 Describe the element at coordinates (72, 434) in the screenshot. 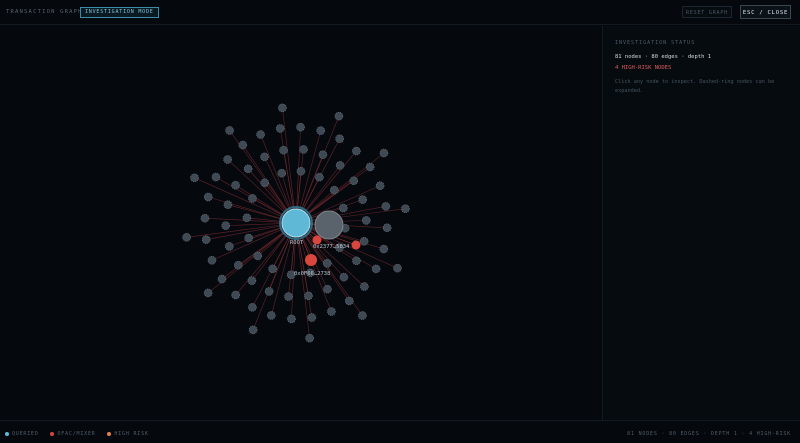

I see `legend-ofac-mixer: OFAC/MIXER` at that location.